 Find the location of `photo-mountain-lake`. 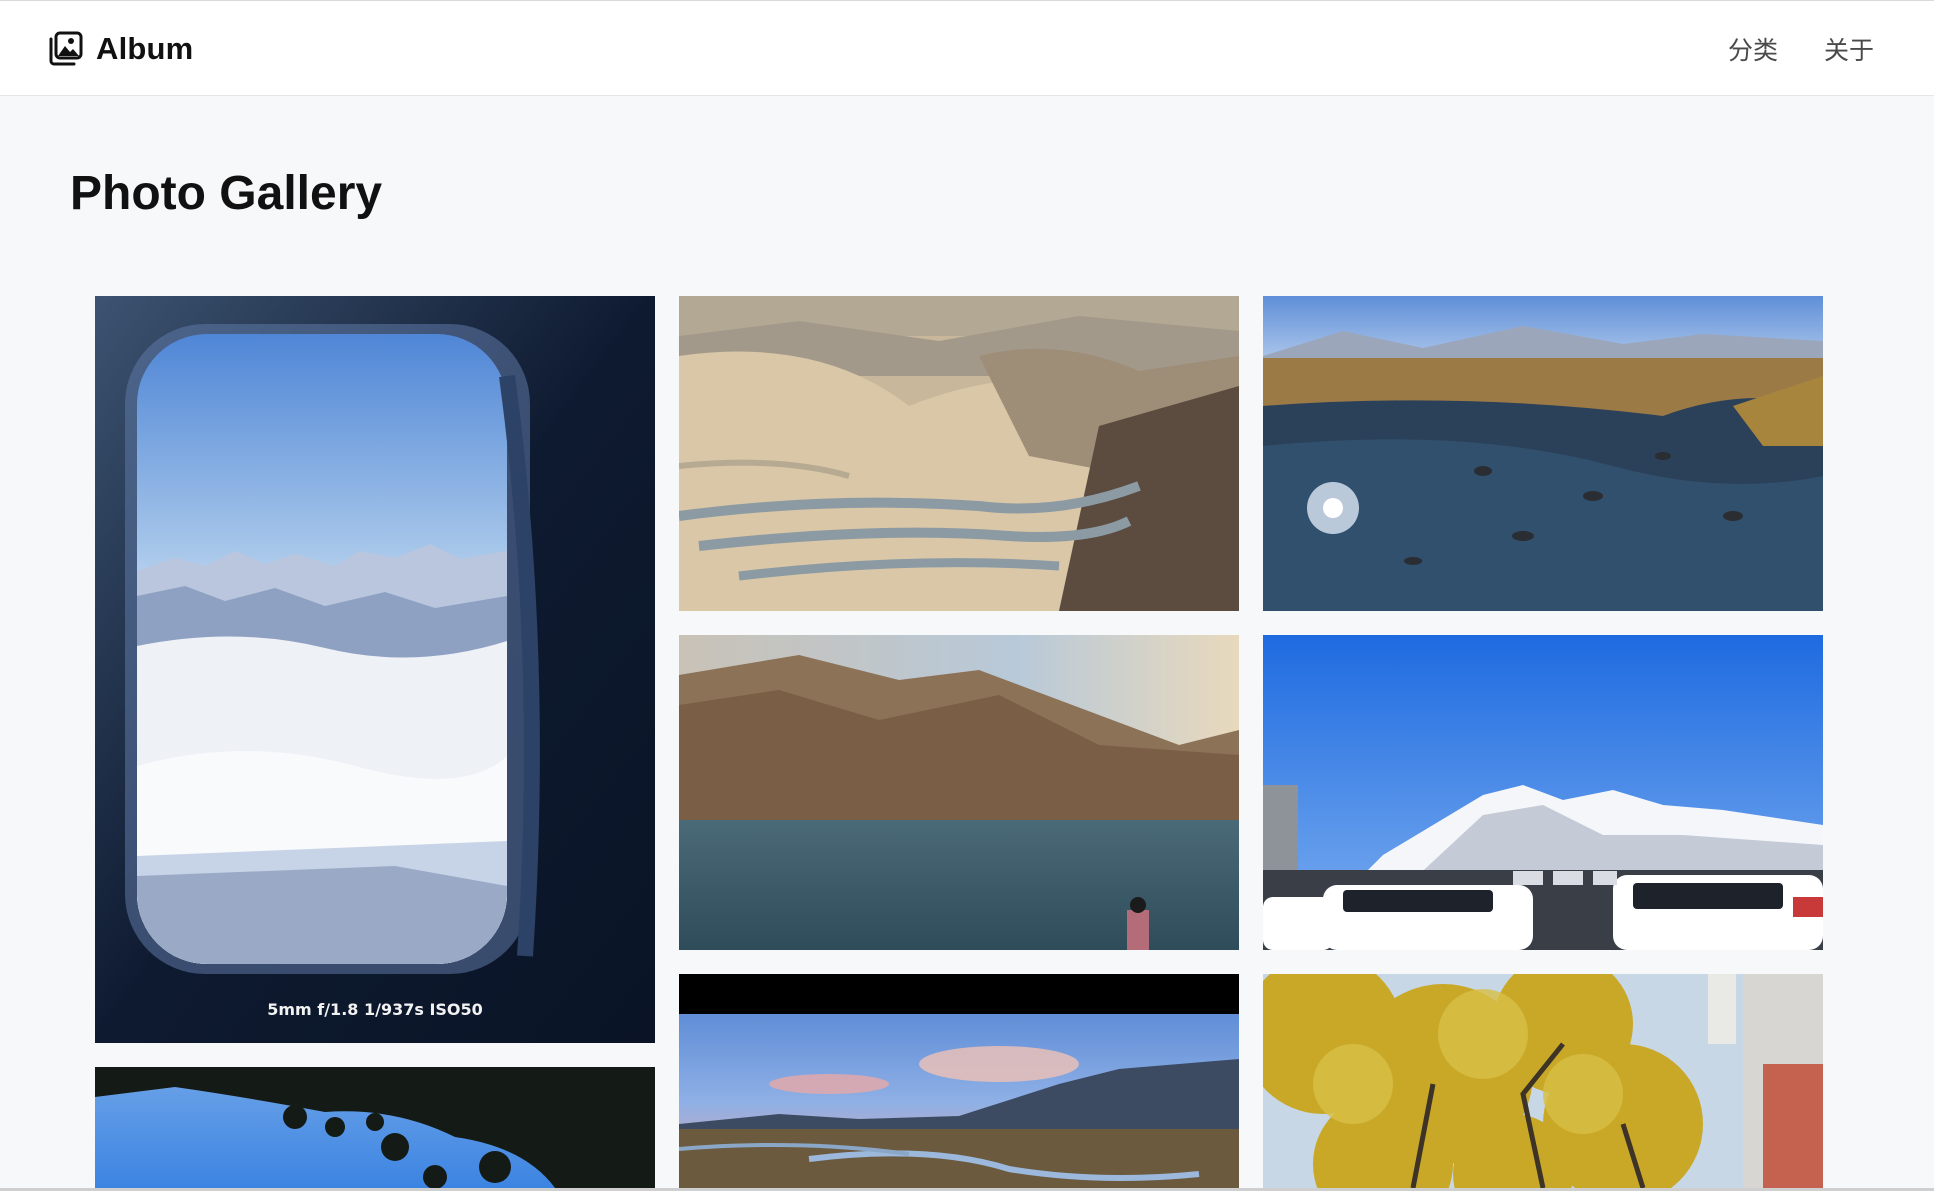

photo-mountain-lake is located at coordinates (959, 792).